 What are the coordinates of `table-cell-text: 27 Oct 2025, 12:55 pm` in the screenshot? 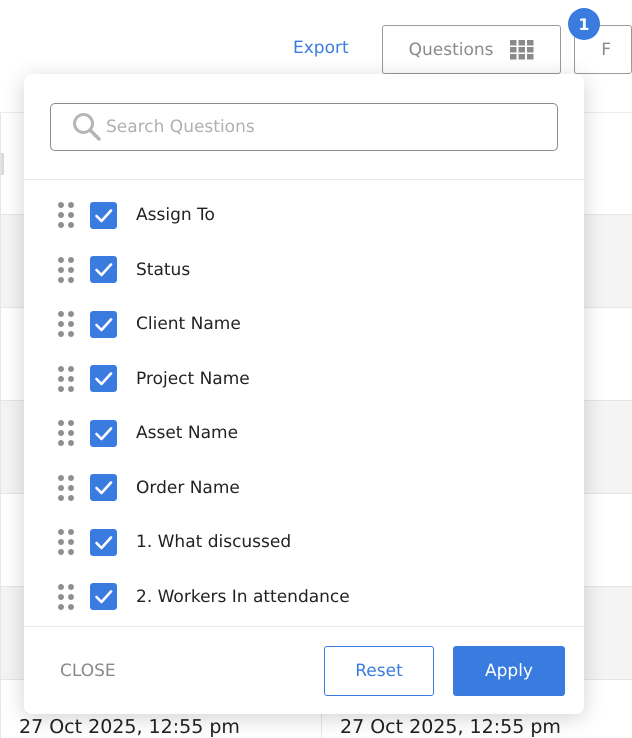 It's located at (129, 726).